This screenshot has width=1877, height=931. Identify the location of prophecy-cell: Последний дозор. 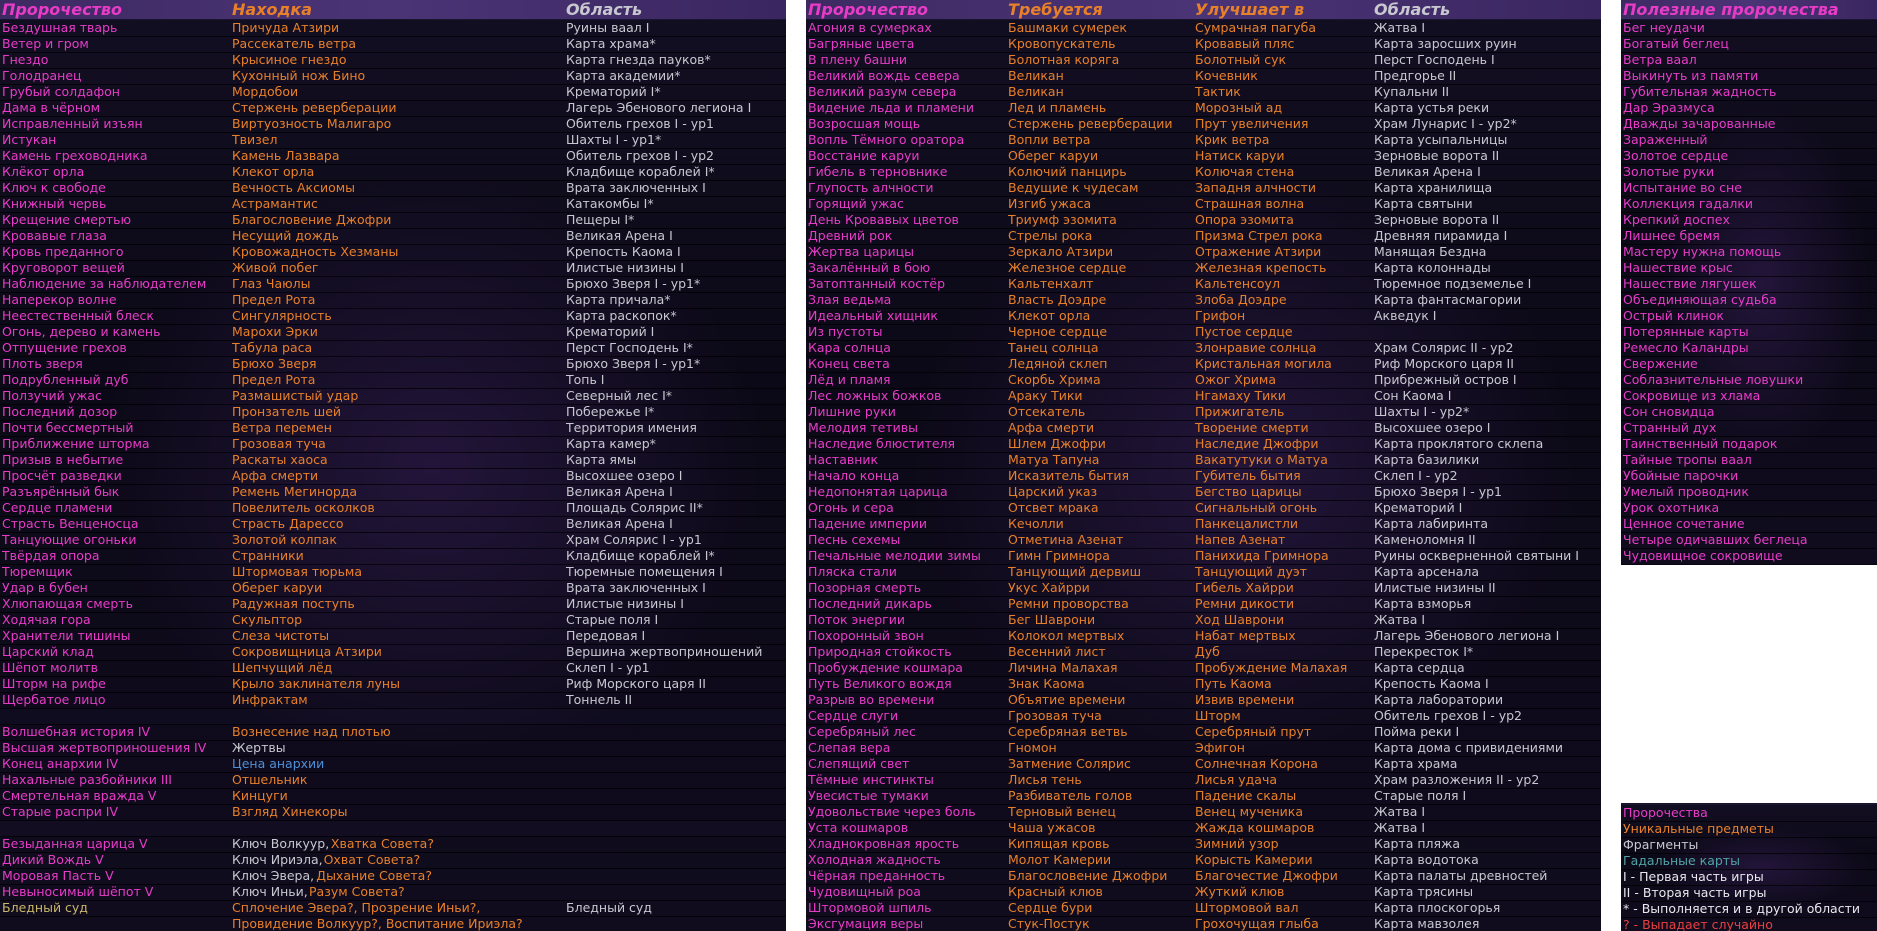
(60, 411).